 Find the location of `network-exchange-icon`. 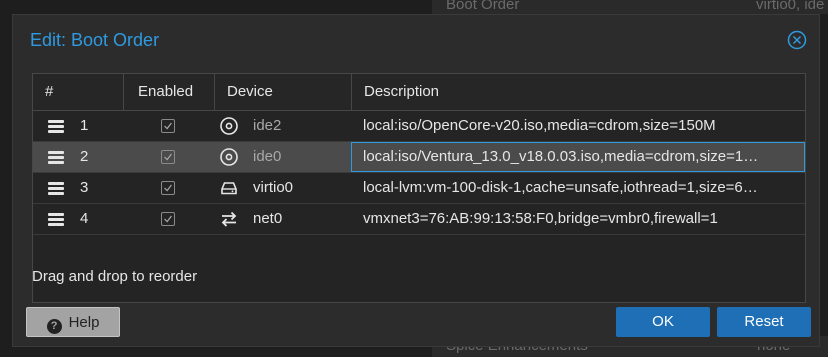

network-exchange-icon is located at coordinates (229, 219).